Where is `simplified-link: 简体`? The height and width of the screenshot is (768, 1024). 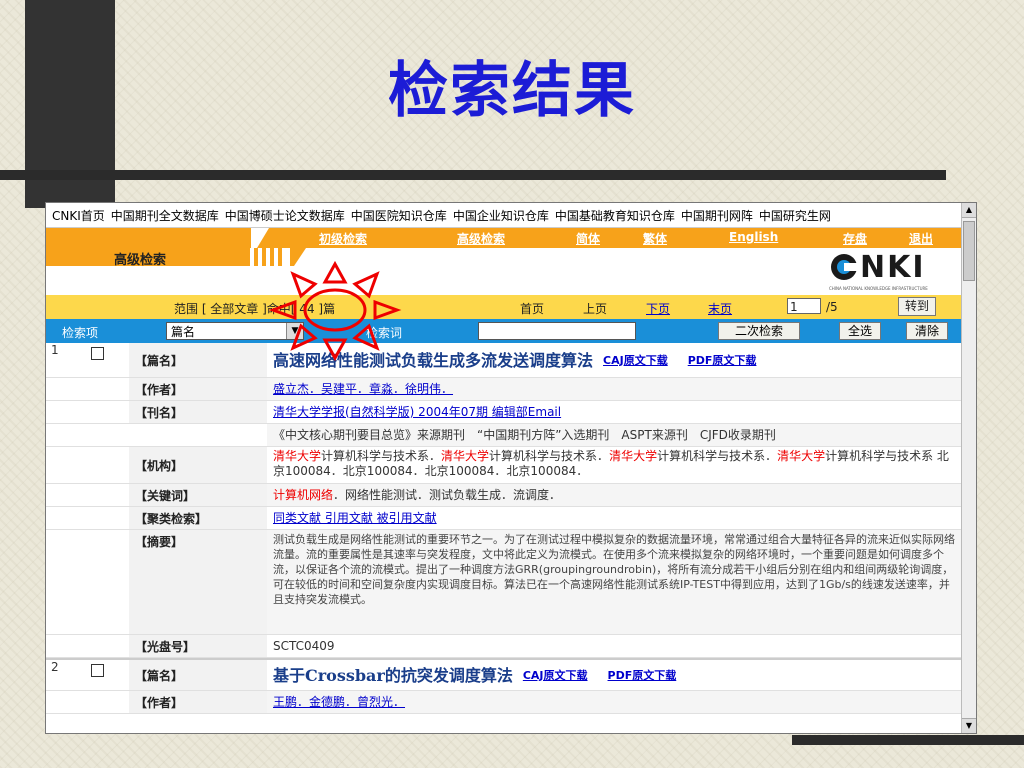
simplified-link: 简体 is located at coordinates (588, 238).